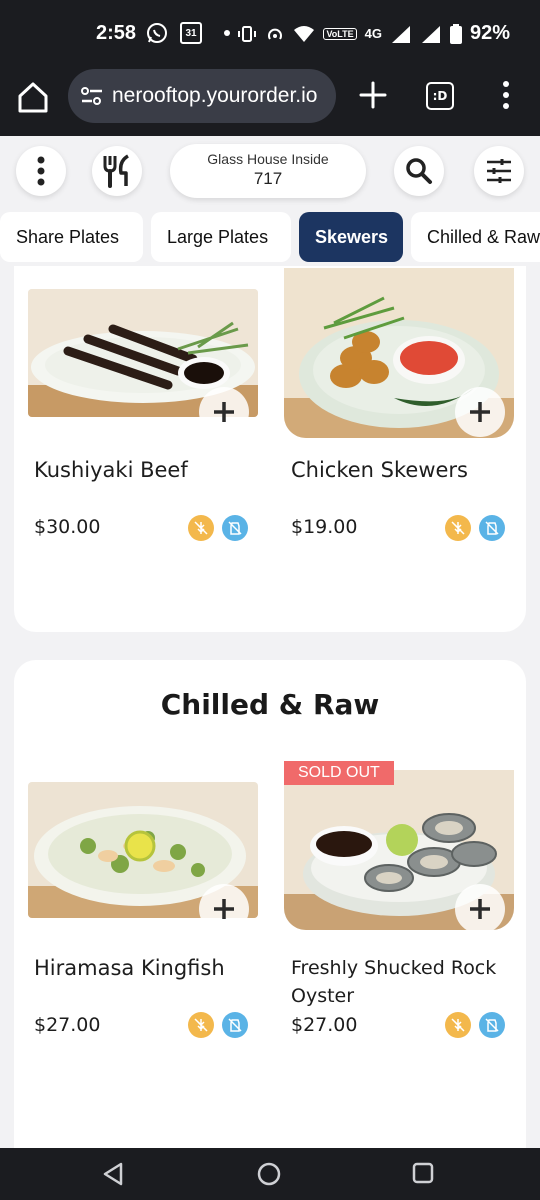 The image size is (540, 1200). Describe the element at coordinates (113, 1174) in the screenshot. I see `back-icon` at that location.